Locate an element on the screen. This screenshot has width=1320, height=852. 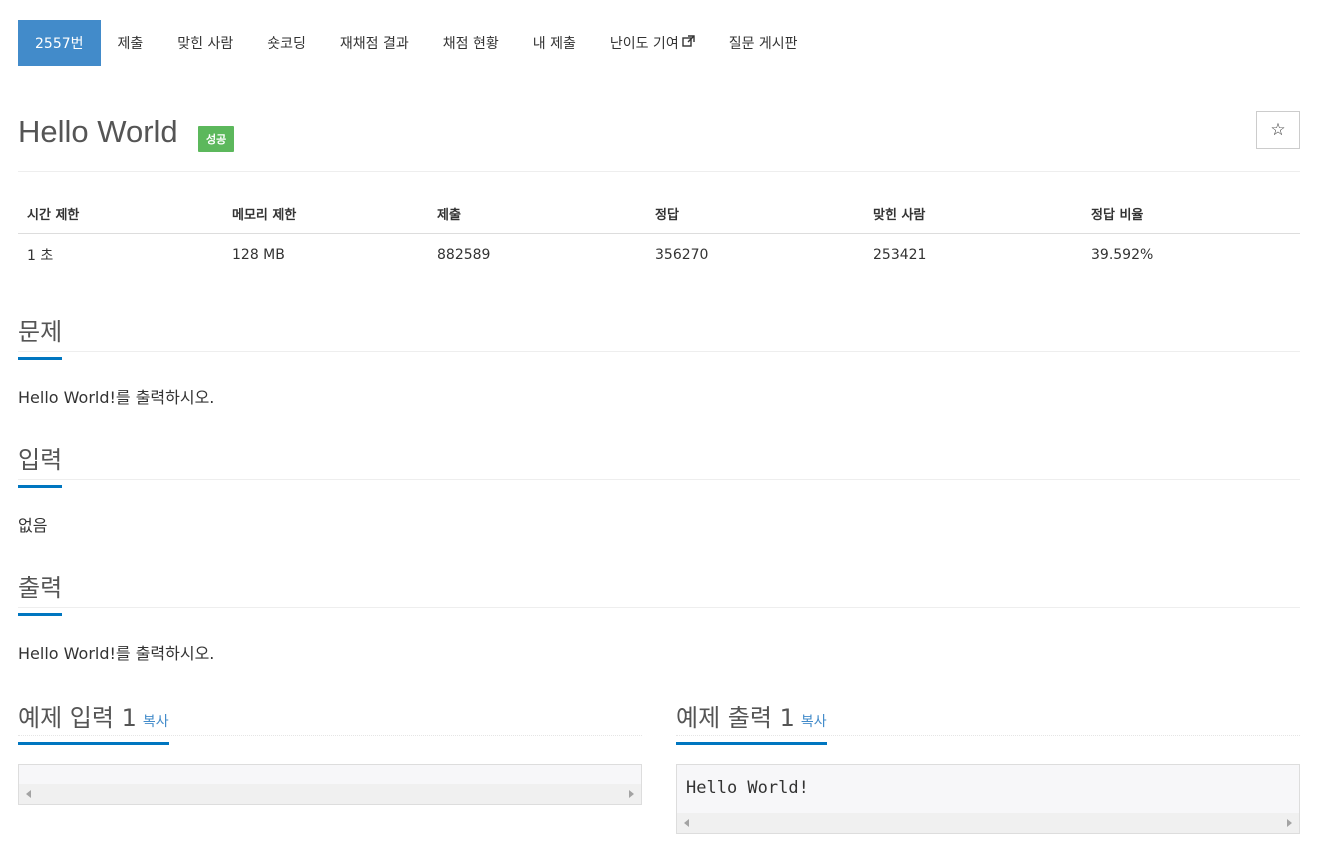
tab-difficulty-contribution: 난이도 기여 is located at coordinates (652, 43).